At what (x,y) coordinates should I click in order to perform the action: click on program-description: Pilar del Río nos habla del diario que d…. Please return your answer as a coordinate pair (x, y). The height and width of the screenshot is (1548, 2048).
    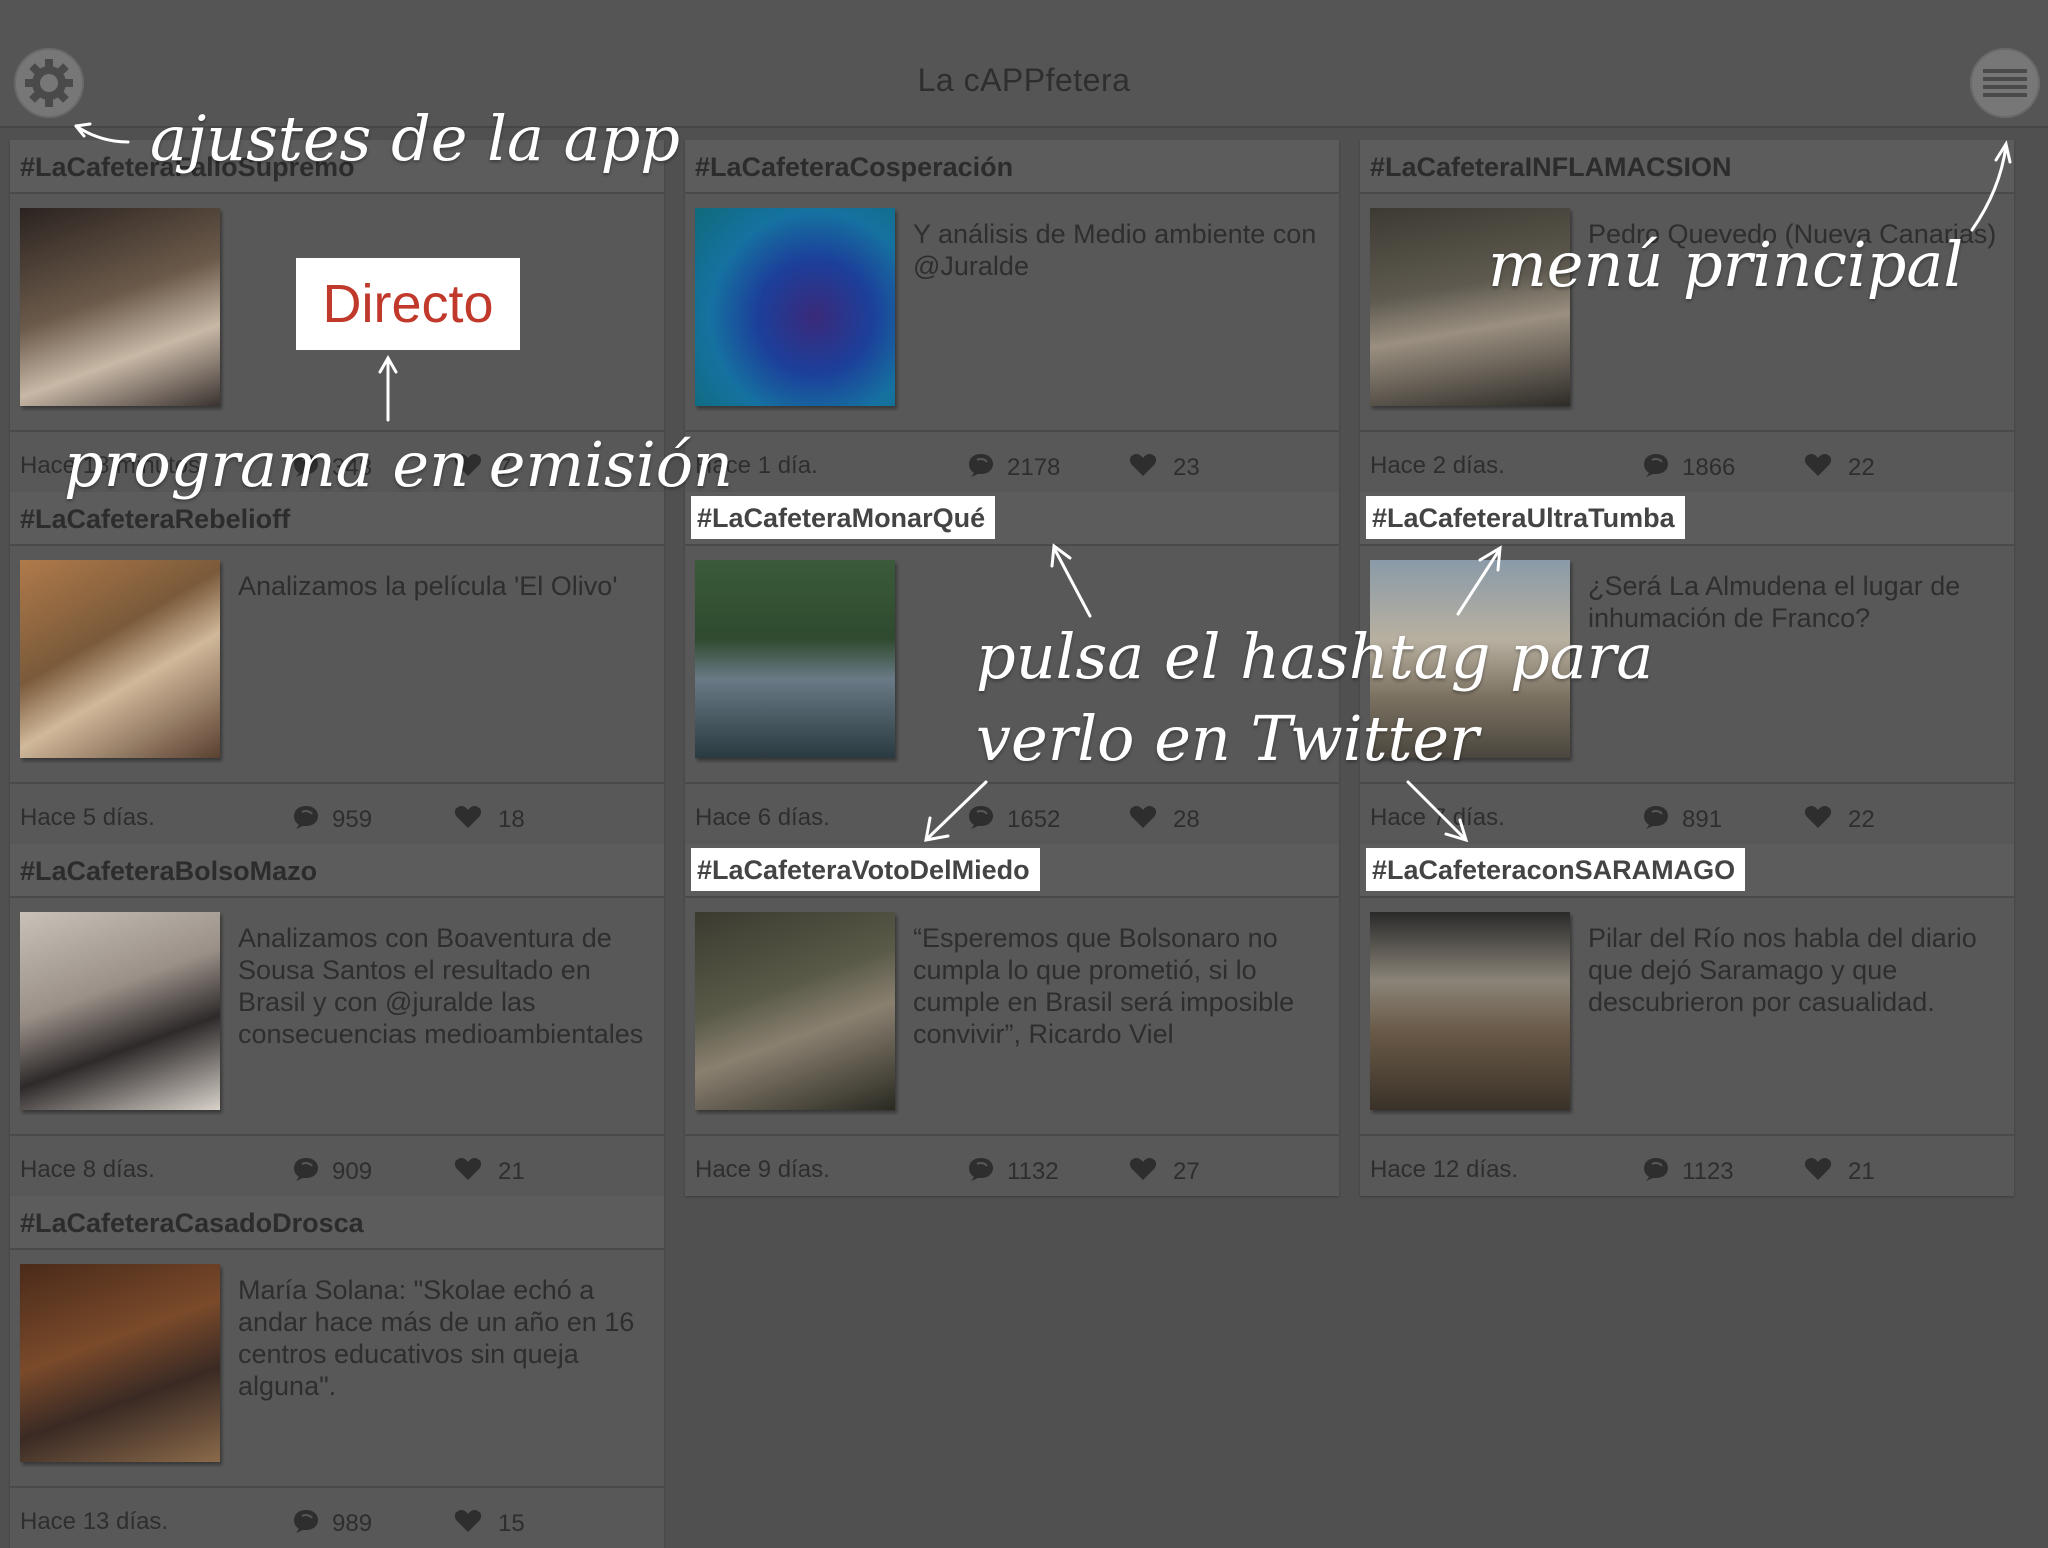
    Looking at the image, I should click on (1782, 970).